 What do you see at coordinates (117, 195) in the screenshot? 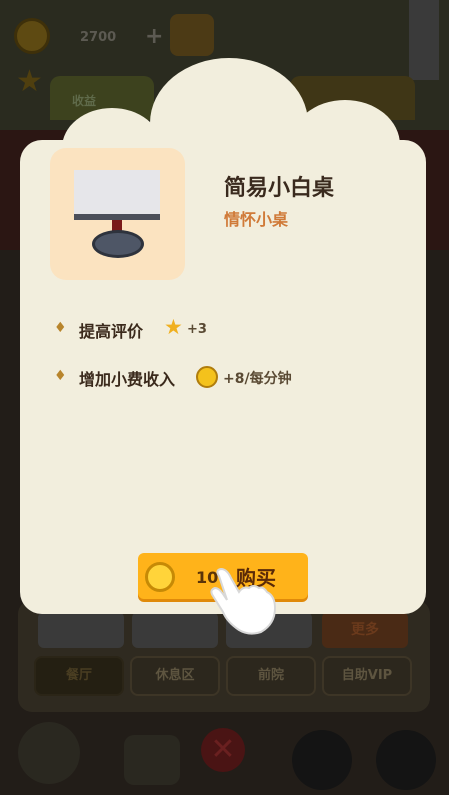
I see `table-icon` at bounding box center [117, 195].